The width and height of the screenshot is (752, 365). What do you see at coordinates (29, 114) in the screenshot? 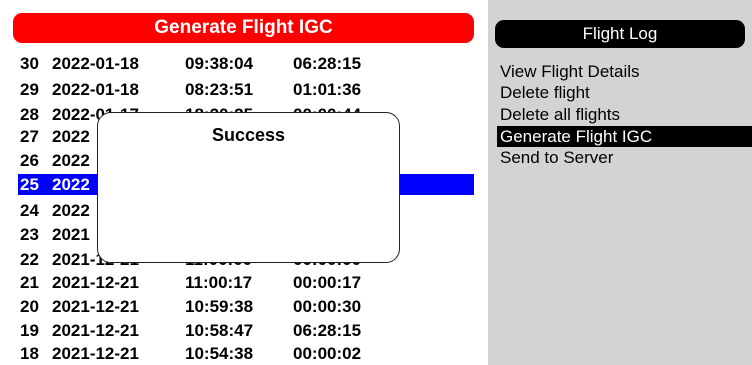
I see `flight-id: 28` at bounding box center [29, 114].